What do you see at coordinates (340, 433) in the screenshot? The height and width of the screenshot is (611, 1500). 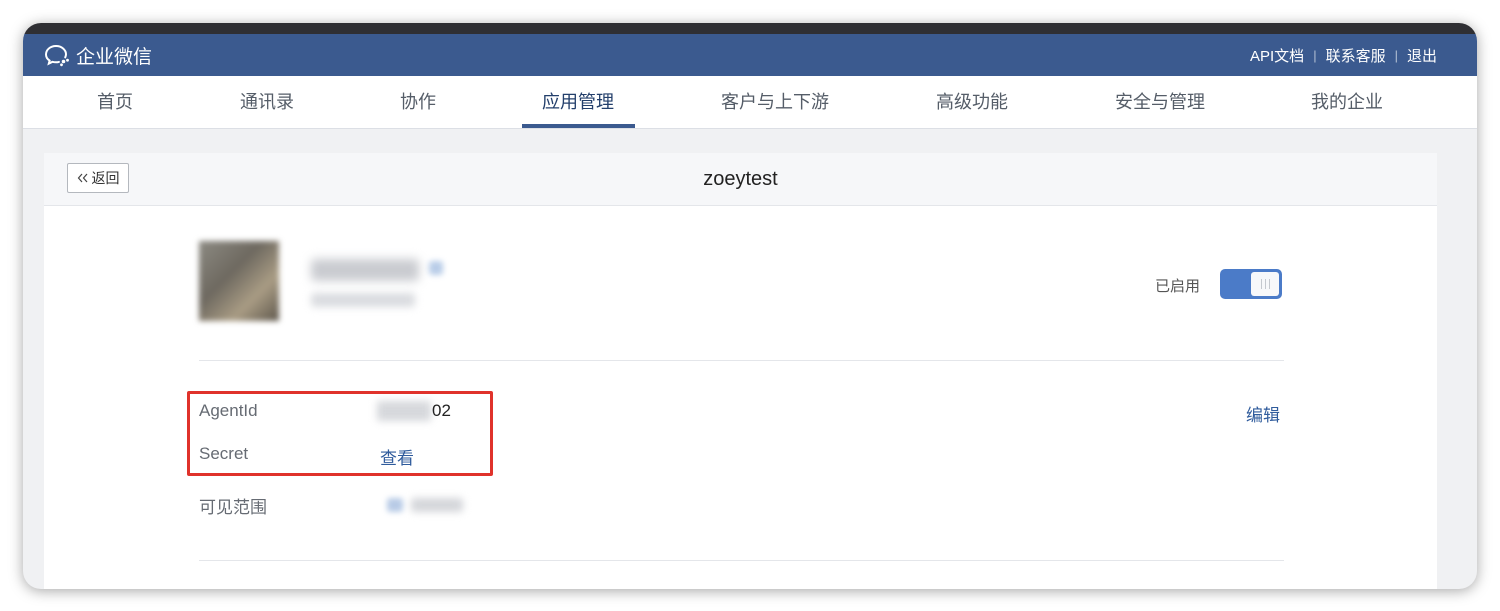 I see `highlight-annotation-box` at bounding box center [340, 433].